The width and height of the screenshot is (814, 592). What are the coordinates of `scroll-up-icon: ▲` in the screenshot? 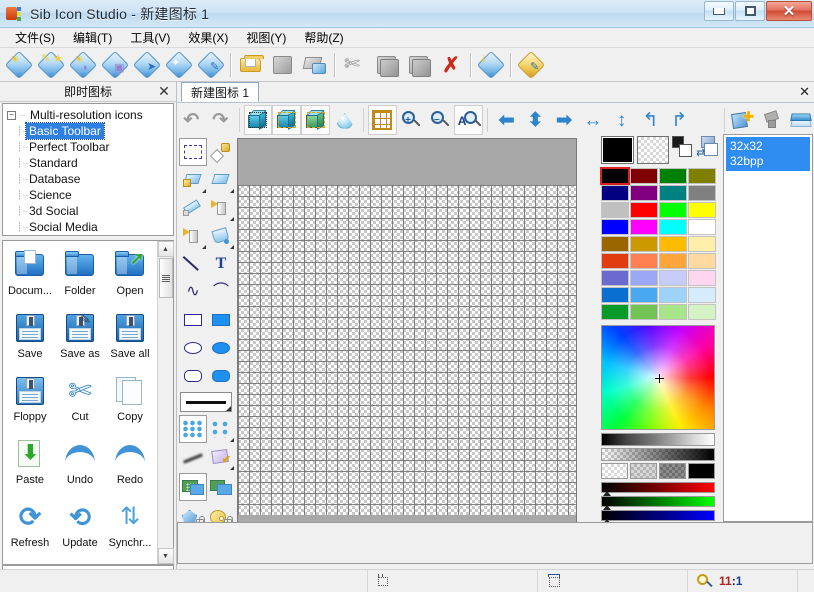 It's located at (165, 249).